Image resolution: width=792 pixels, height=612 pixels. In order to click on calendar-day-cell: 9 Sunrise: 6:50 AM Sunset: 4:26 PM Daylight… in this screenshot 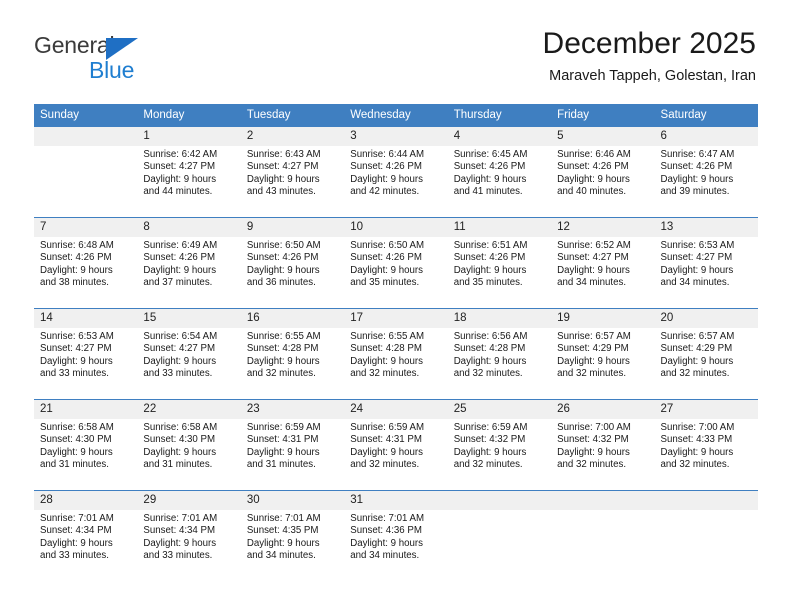, I will do `click(292, 263)`.